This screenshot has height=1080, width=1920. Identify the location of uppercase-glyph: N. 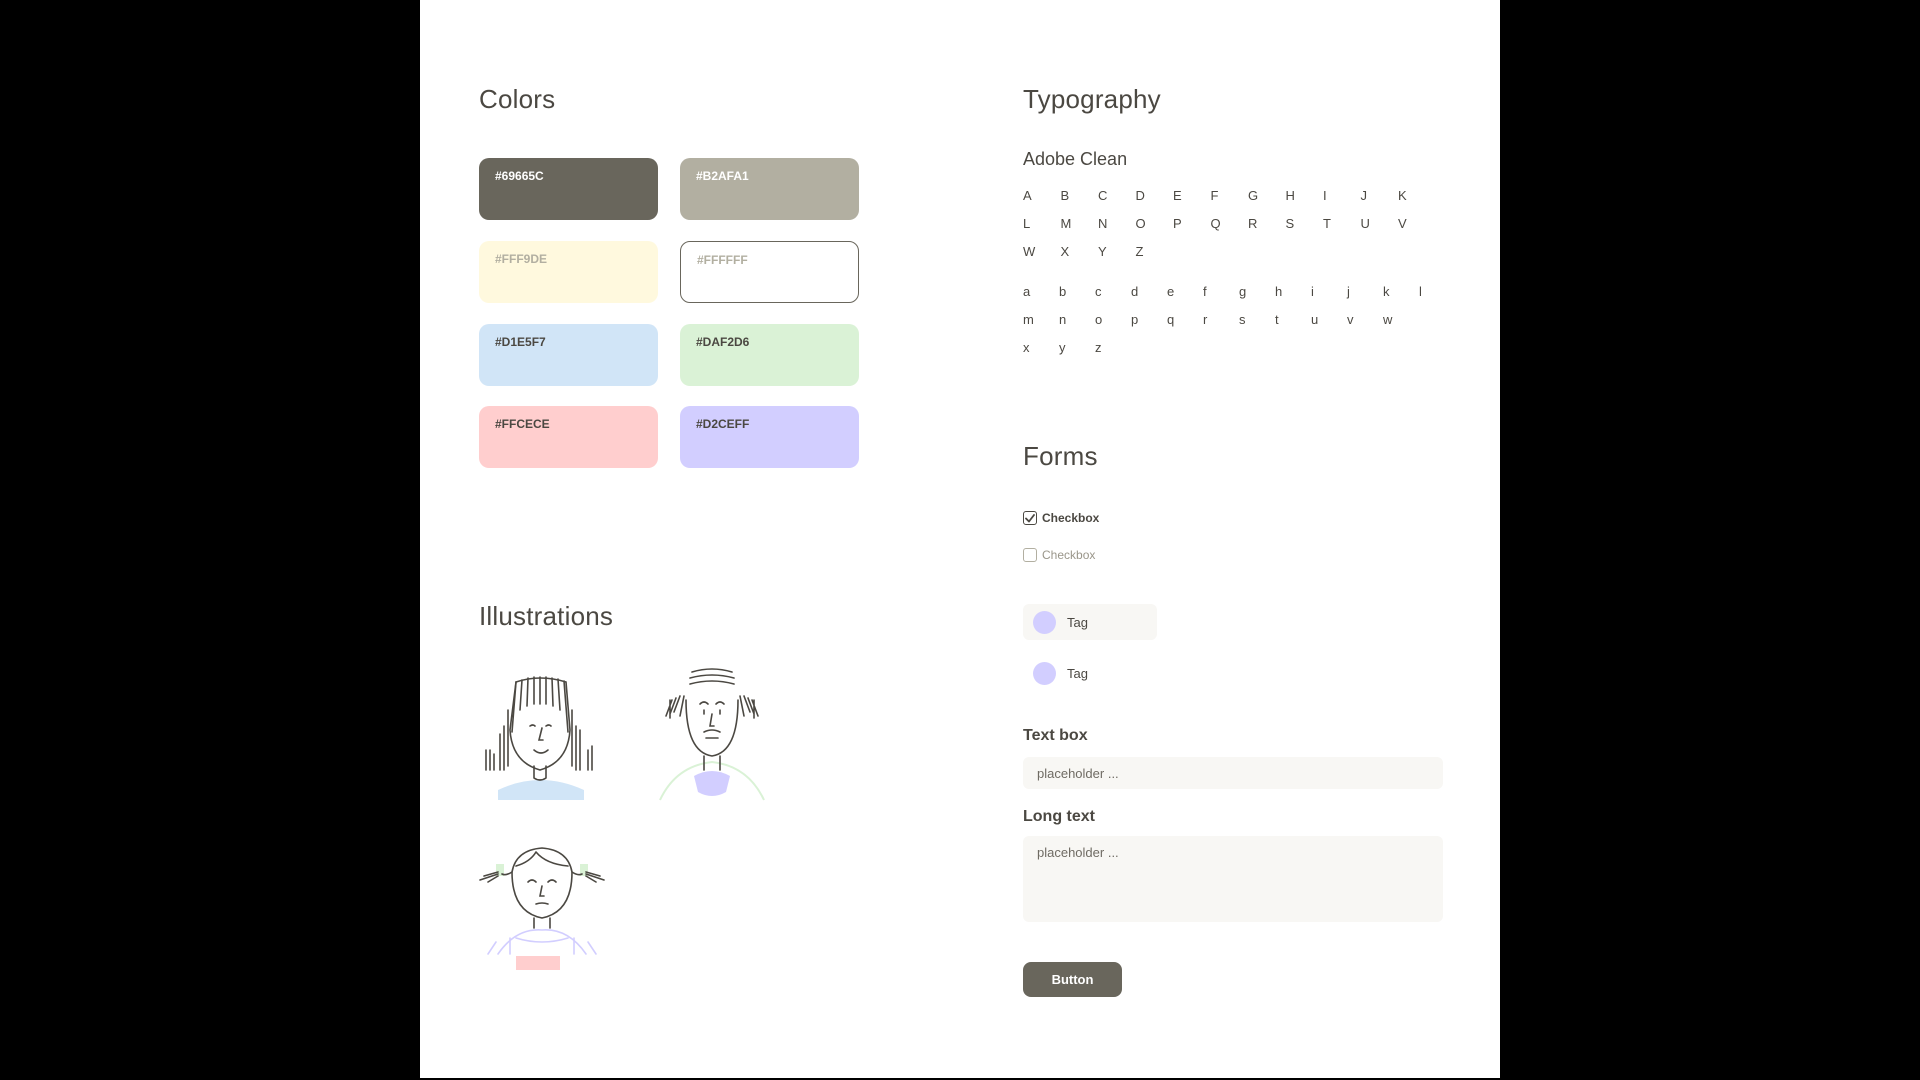
(1103, 223).